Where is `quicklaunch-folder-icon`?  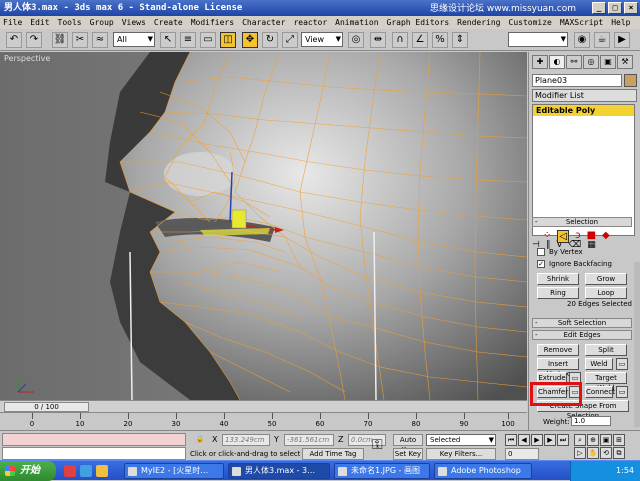 quicklaunch-folder-icon is located at coordinates (102, 471).